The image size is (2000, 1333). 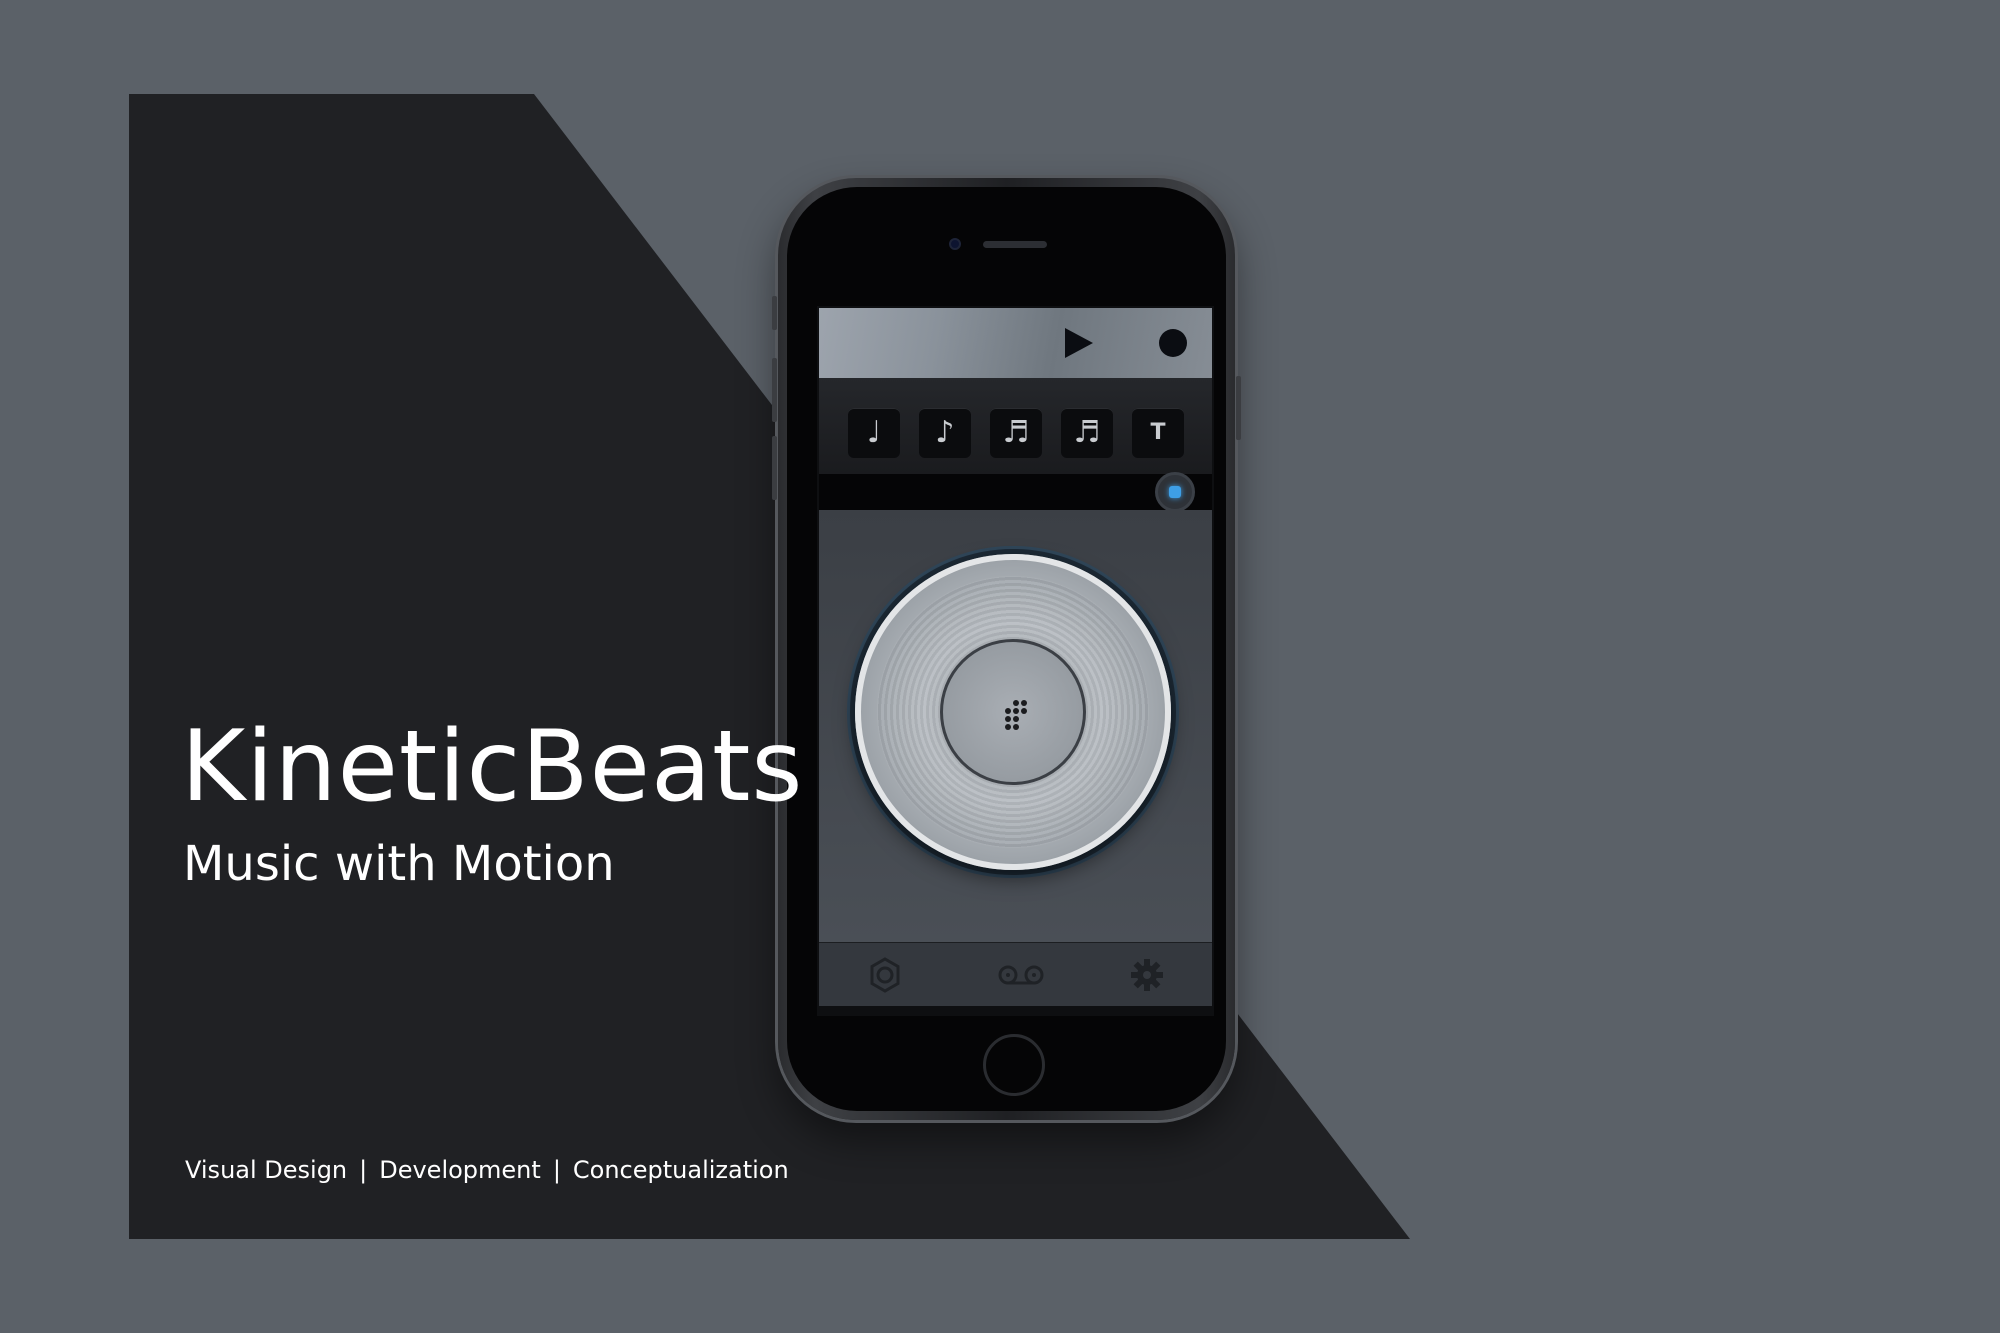 What do you see at coordinates (1015, 244) in the screenshot?
I see `earpiece-speaker` at bounding box center [1015, 244].